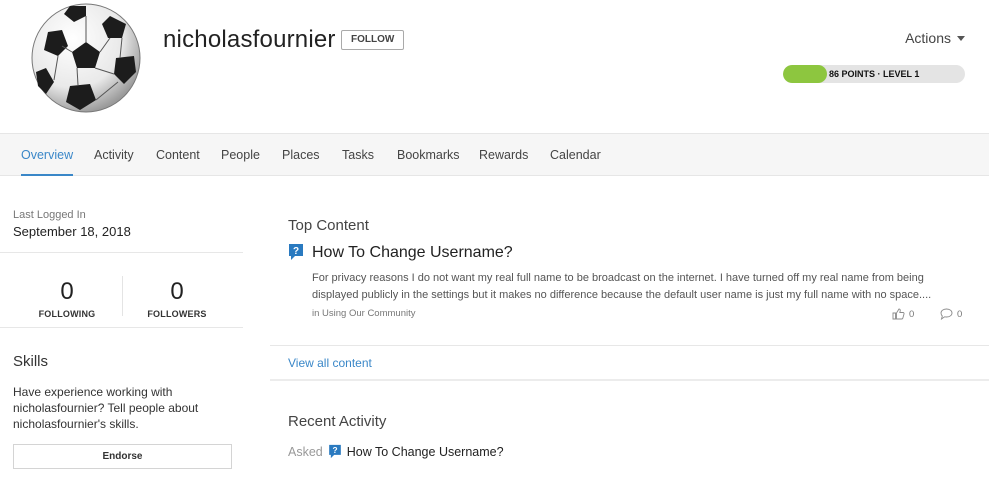  I want to click on tab-tasks: Tasks, so click(358, 155).